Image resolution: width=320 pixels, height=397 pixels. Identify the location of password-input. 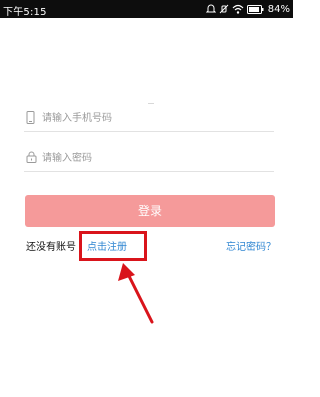
(156, 158).